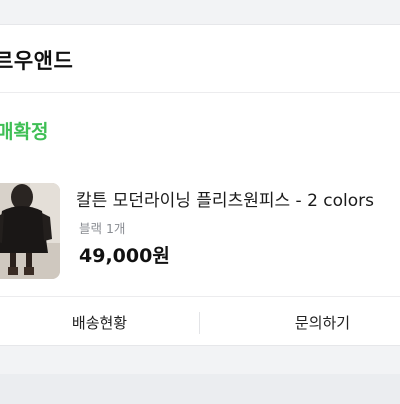  What do you see at coordinates (102, 228) in the screenshot?
I see `product-option: 블랙 1개` at bounding box center [102, 228].